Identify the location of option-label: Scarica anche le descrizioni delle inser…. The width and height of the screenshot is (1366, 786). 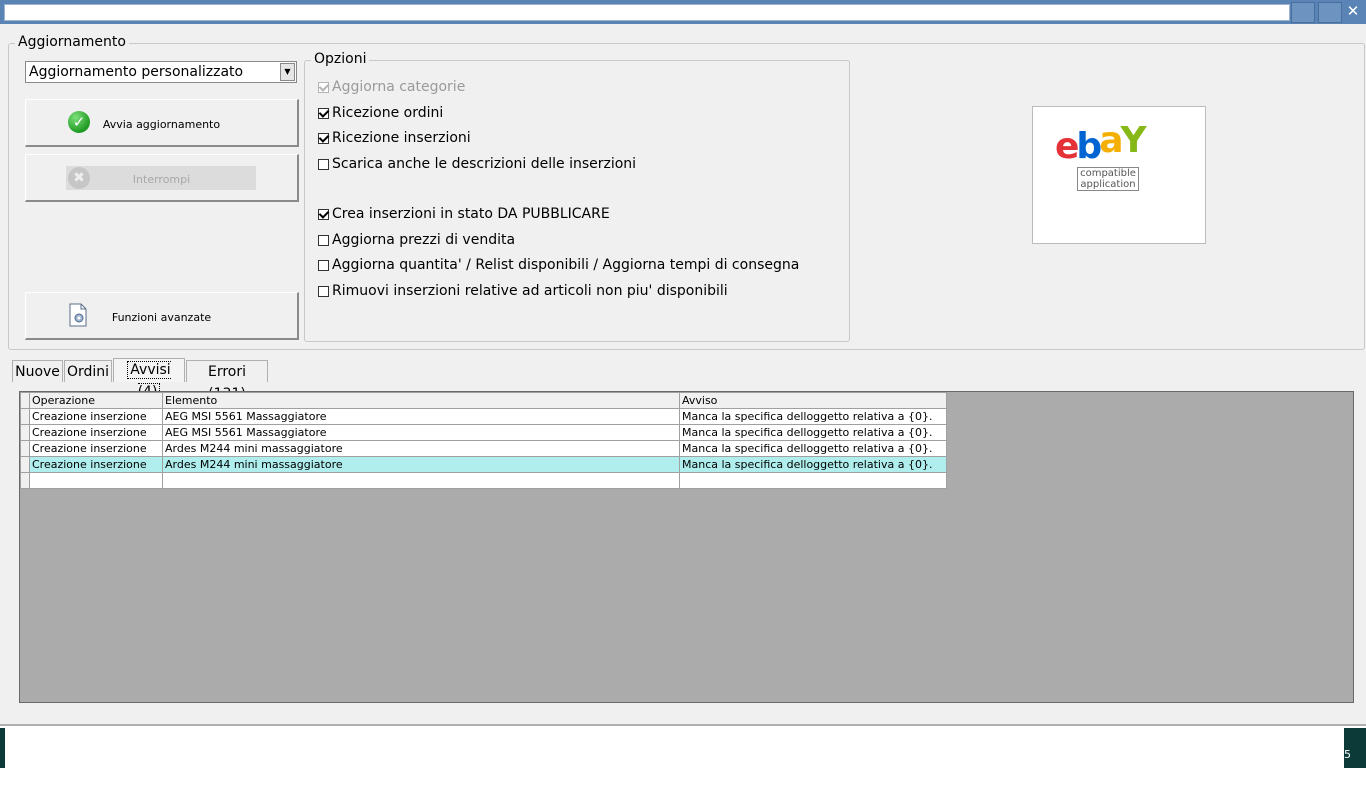
(484, 164).